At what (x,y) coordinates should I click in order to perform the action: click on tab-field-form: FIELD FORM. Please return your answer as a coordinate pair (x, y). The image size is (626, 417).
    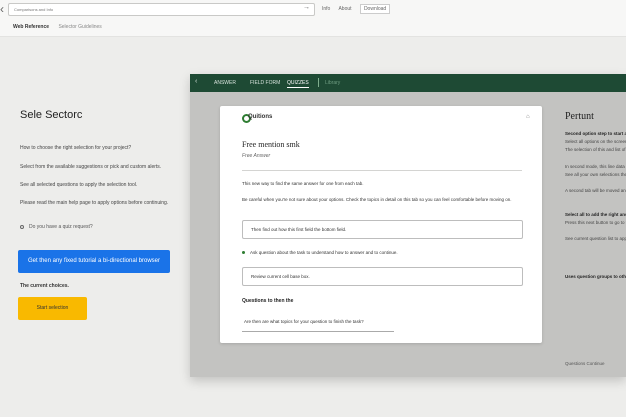
    Looking at the image, I should click on (265, 83).